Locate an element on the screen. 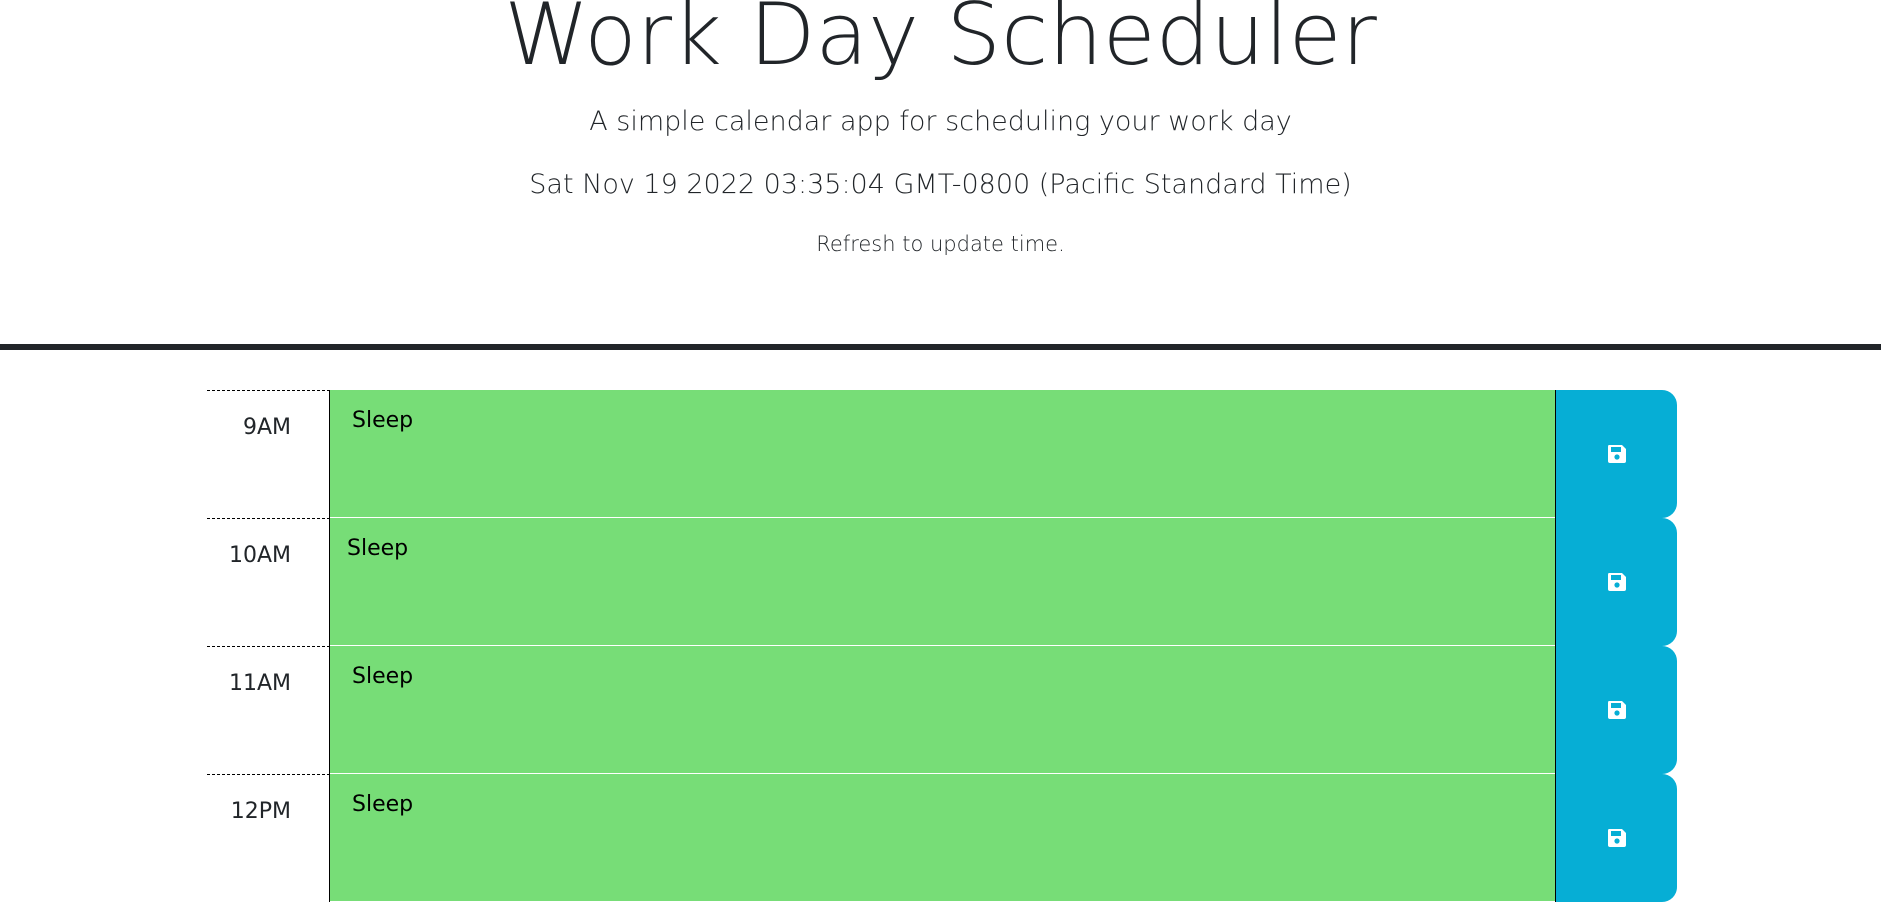 This screenshot has width=1881, height=902. description-input-10am: Sleep is located at coordinates (942, 582).